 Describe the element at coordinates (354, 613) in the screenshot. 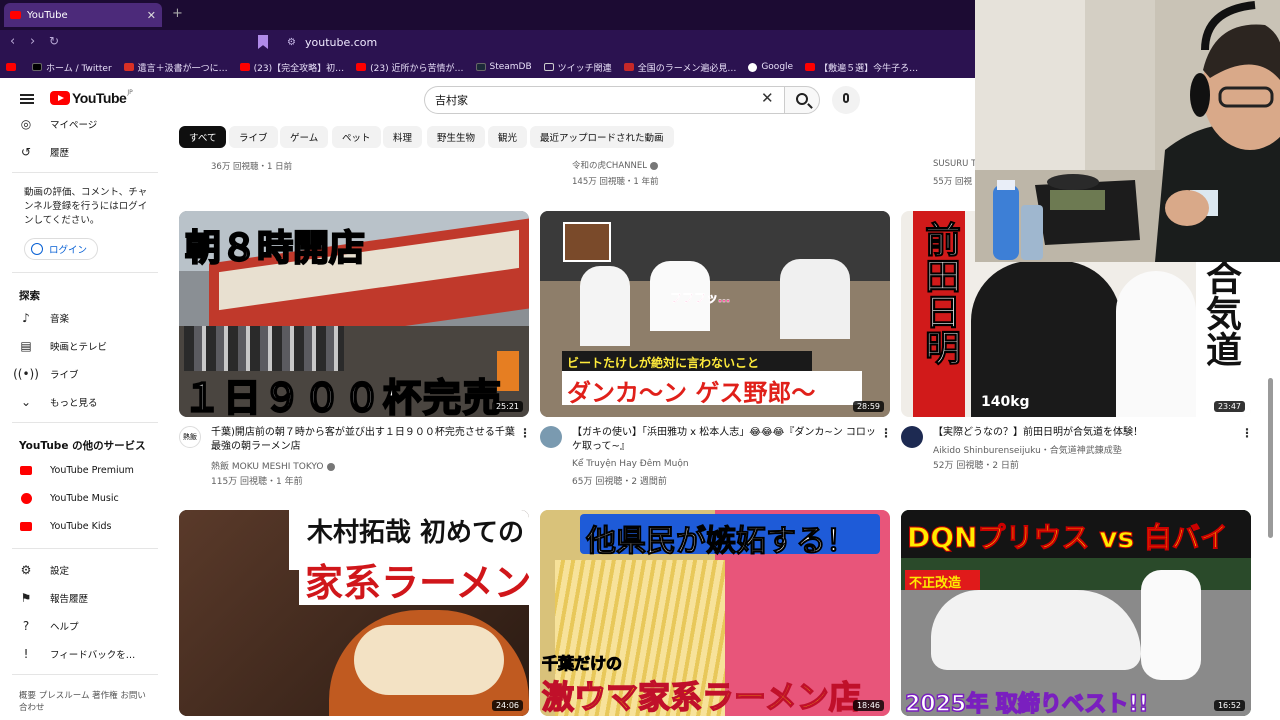

I see `video-thumbnail: 木村拓哉 初めての 家系ラーメン 24:06` at that location.